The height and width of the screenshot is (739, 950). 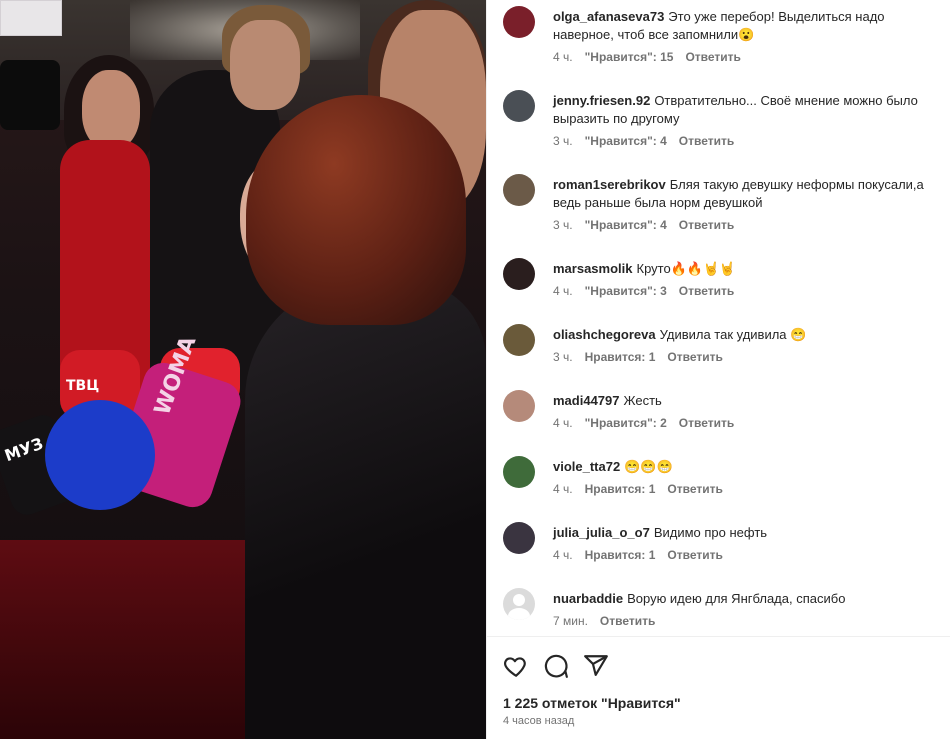 I want to click on mic-blue, so click(x=100, y=455).